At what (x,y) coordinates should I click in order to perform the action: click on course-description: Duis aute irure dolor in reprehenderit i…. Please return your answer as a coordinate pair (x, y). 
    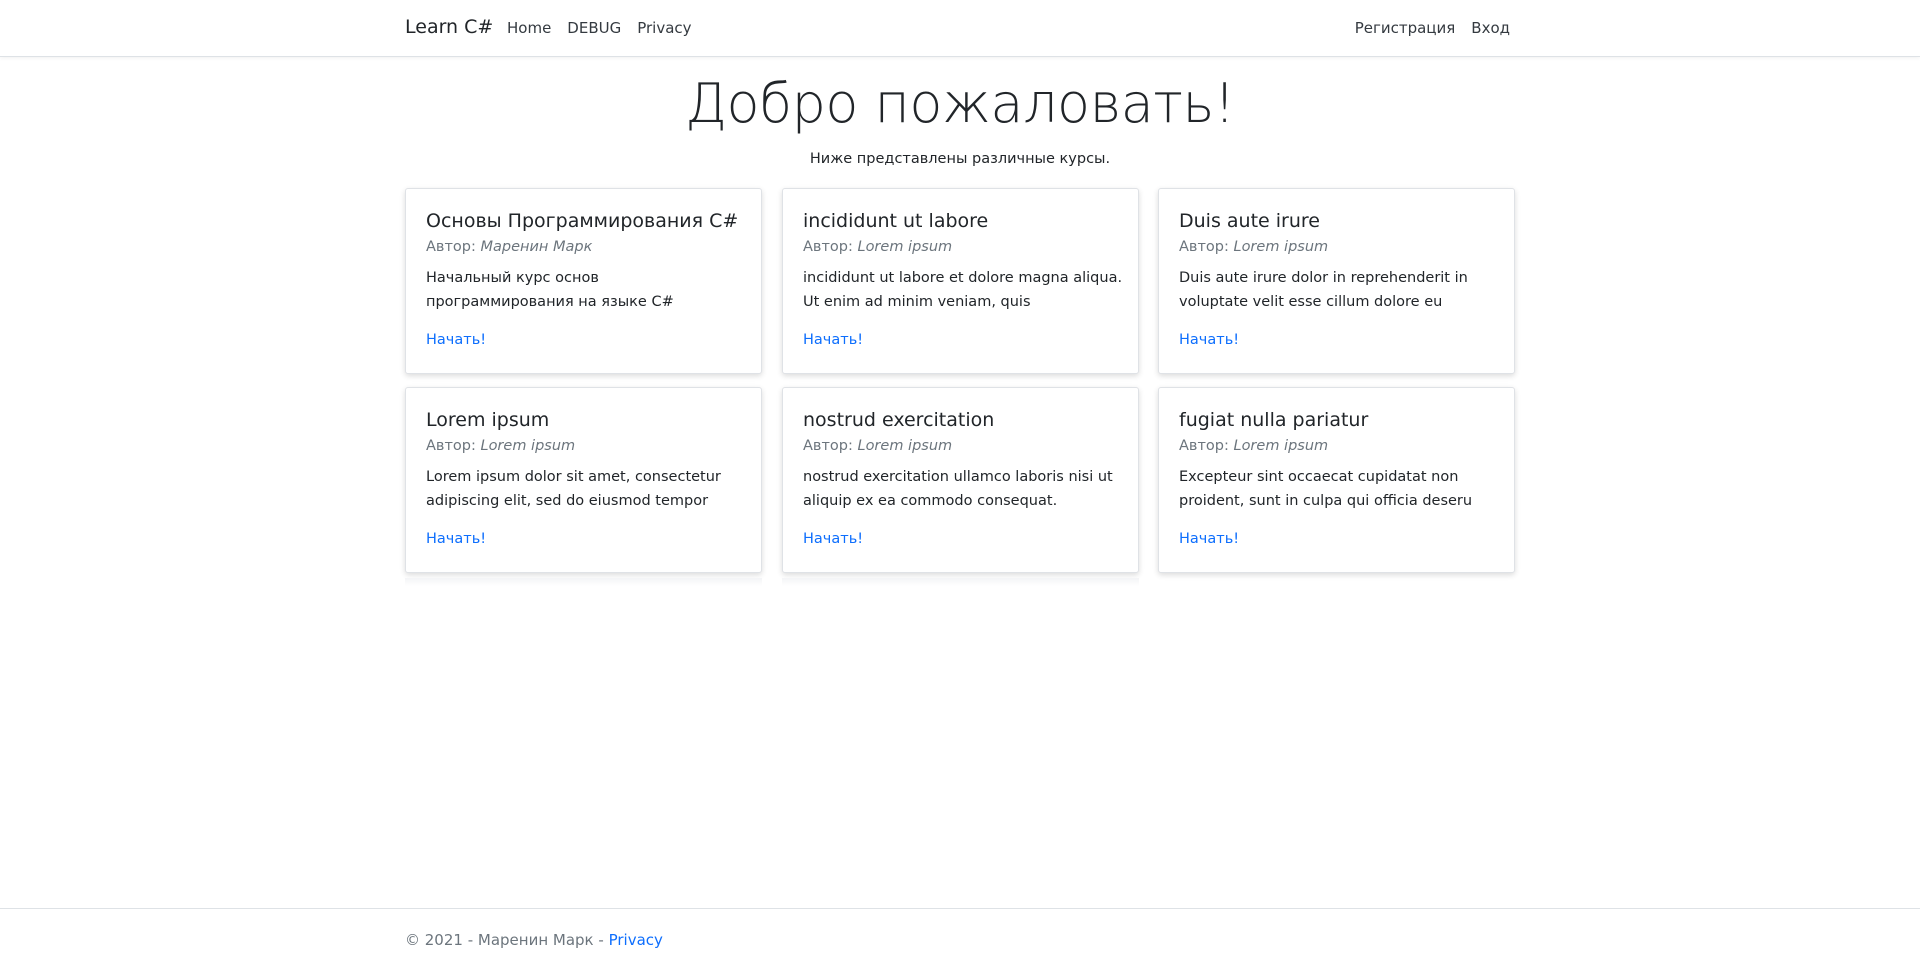
    Looking at the image, I should click on (1323, 290).